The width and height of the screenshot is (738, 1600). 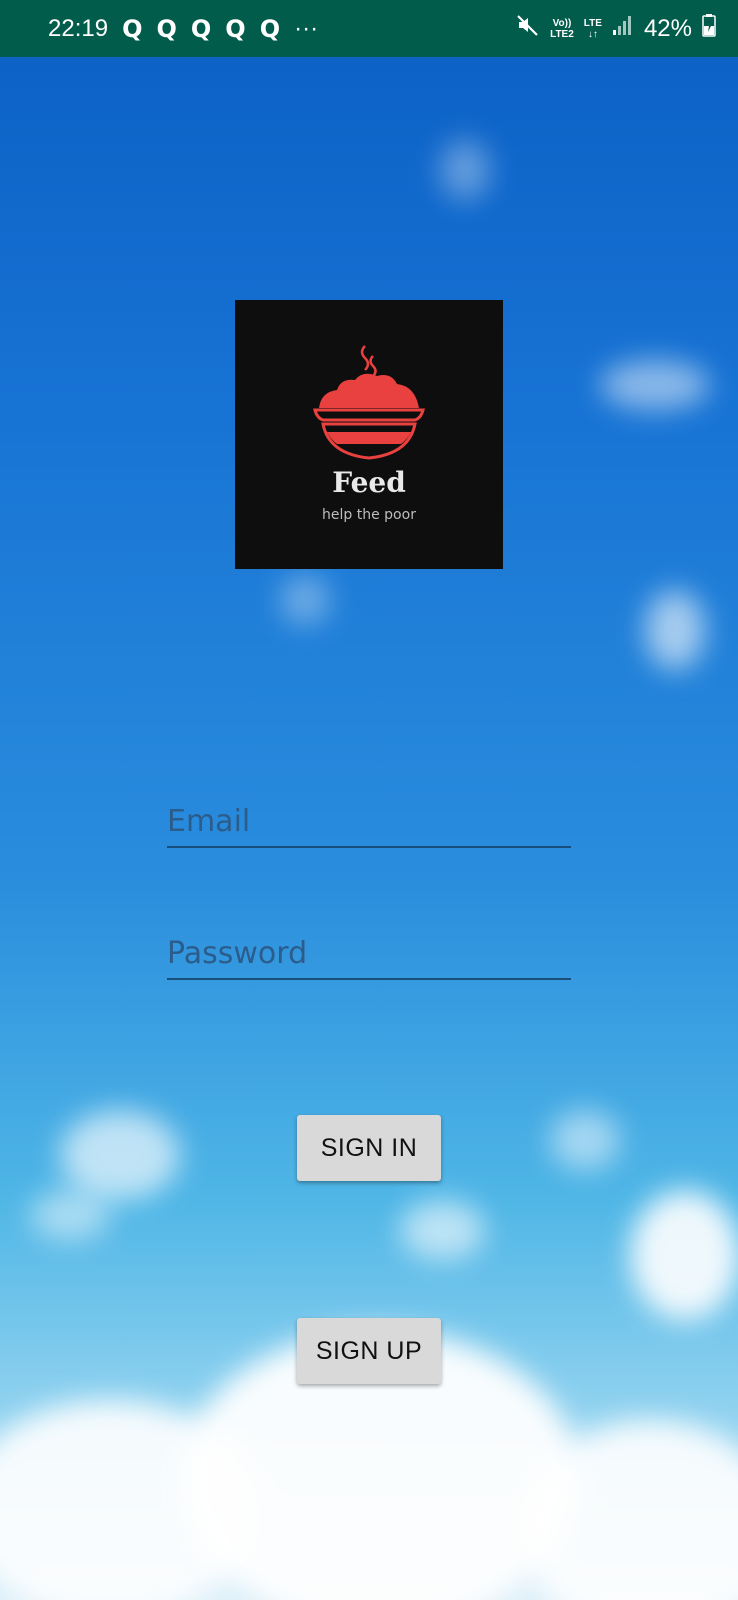 What do you see at coordinates (78, 28) in the screenshot?
I see `status-time: 22:19` at bounding box center [78, 28].